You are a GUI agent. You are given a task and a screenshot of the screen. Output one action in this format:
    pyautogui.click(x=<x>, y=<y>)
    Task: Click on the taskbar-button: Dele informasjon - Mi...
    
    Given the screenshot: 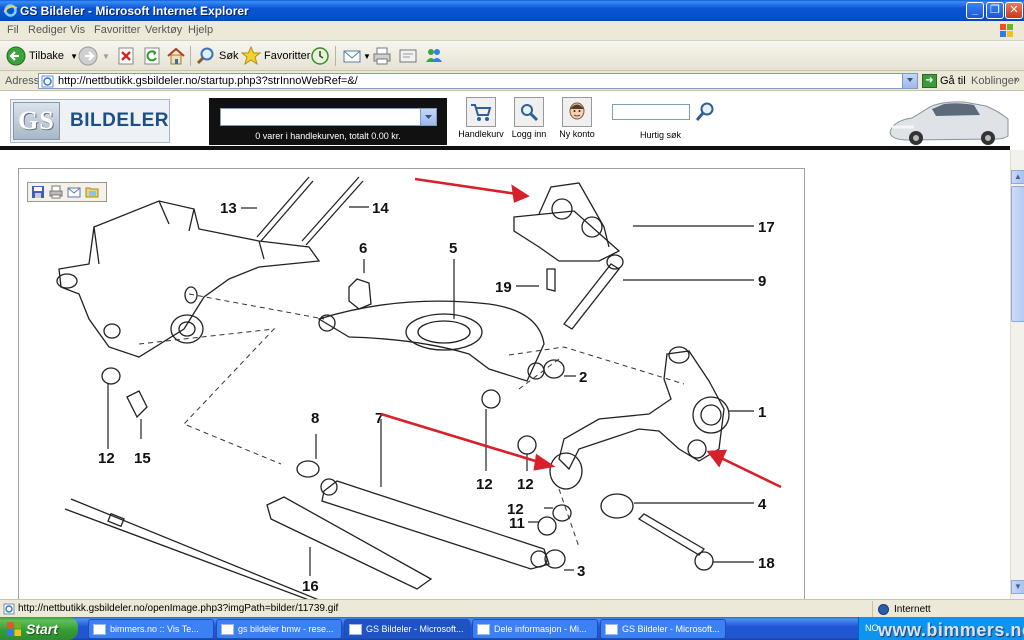 What is the action you would take?
    pyautogui.click(x=535, y=629)
    